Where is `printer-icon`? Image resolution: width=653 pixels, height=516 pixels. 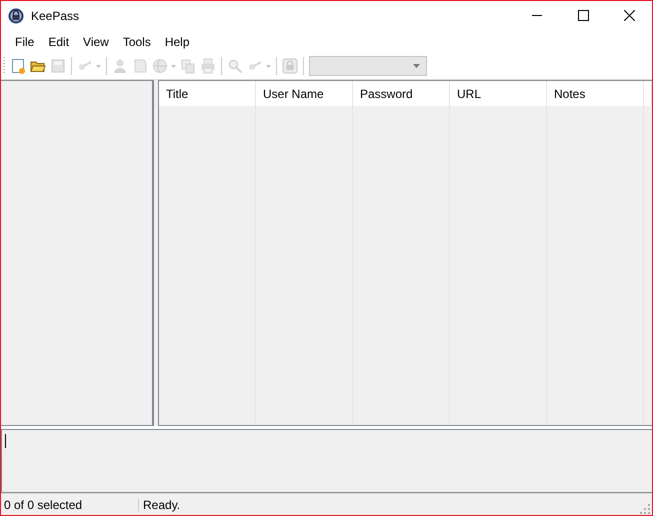 printer-icon is located at coordinates (208, 66).